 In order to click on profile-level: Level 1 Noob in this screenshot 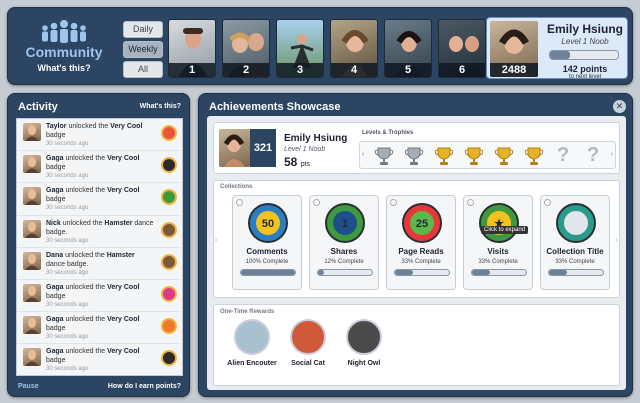, I will do `click(305, 149)`.